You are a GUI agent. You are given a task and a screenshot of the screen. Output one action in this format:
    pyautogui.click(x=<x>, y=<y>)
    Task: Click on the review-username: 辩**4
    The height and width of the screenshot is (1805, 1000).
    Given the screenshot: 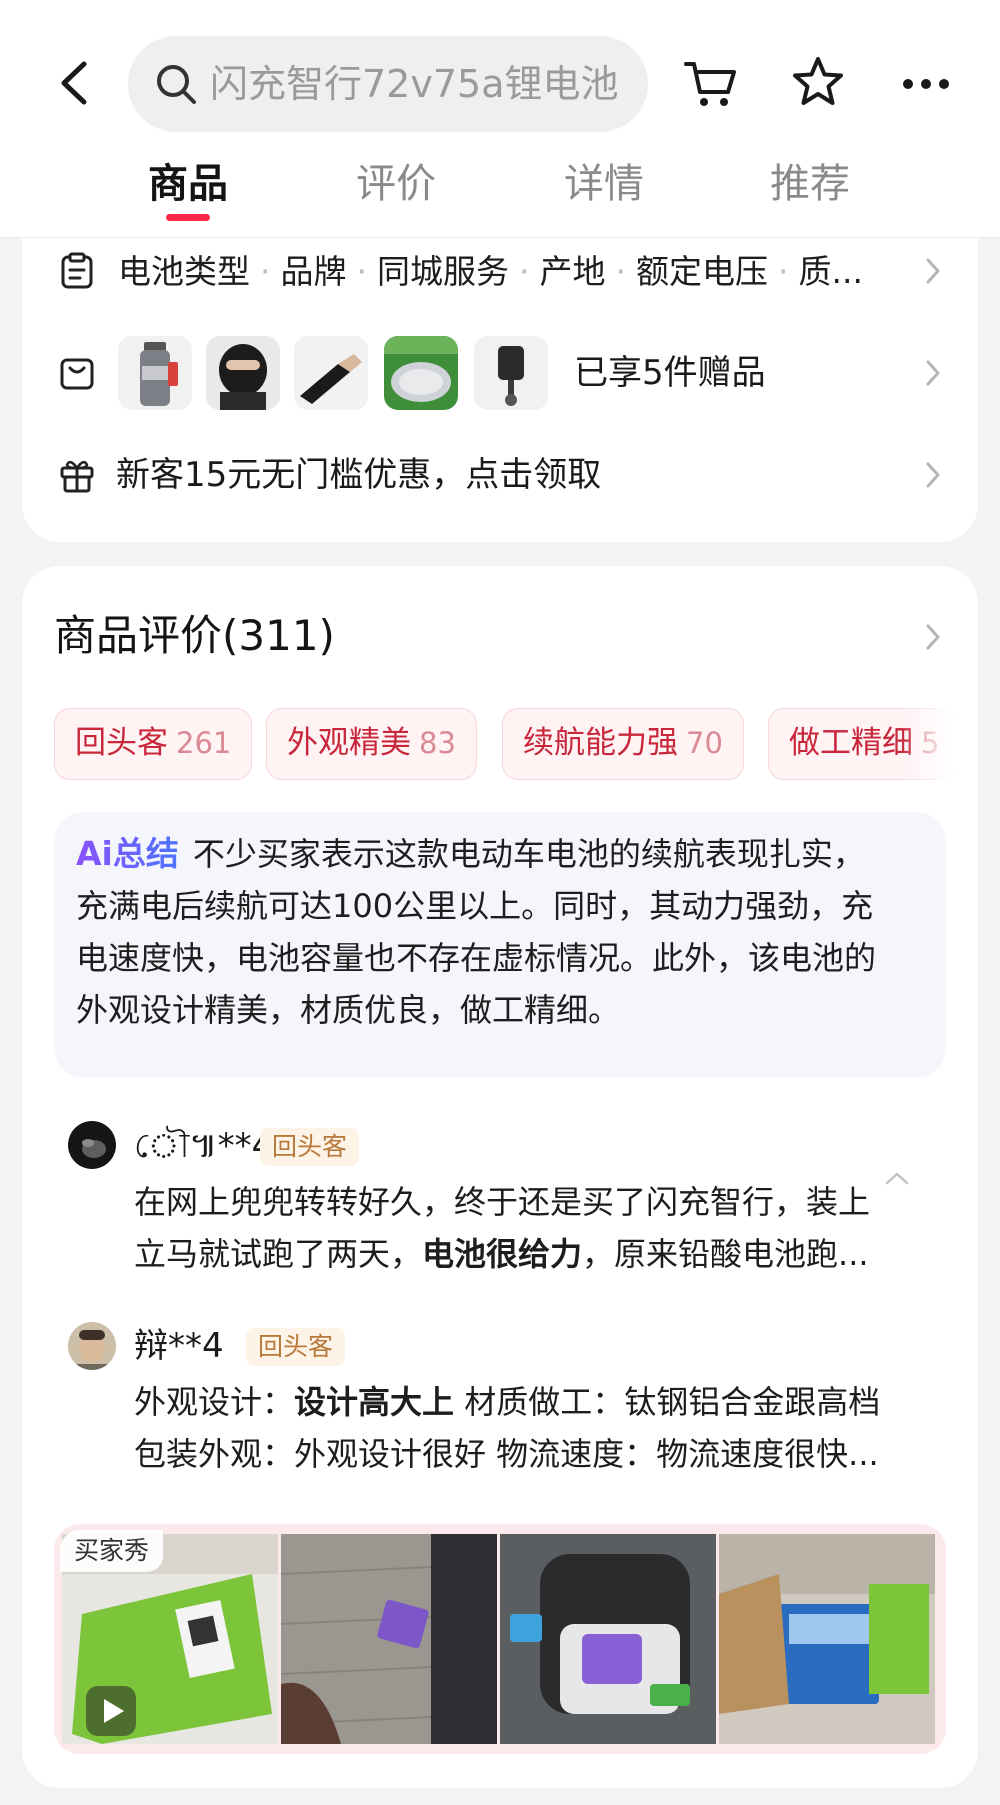 What is the action you would take?
    pyautogui.click(x=179, y=1346)
    